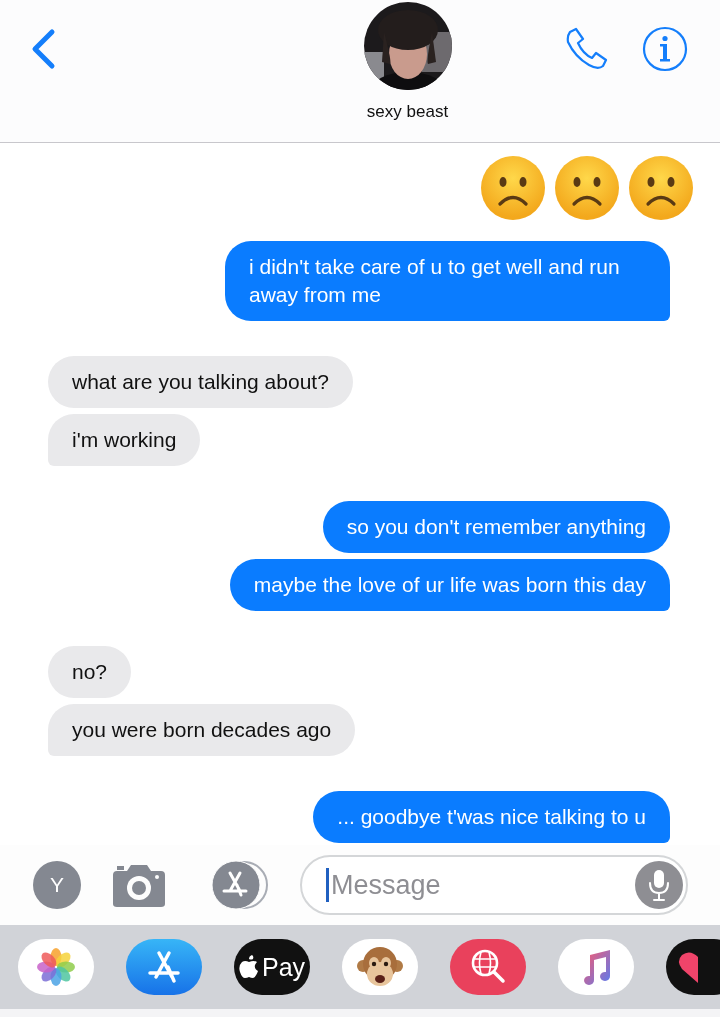  What do you see at coordinates (57, 885) in the screenshot?
I see `avatar-button: Y` at bounding box center [57, 885].